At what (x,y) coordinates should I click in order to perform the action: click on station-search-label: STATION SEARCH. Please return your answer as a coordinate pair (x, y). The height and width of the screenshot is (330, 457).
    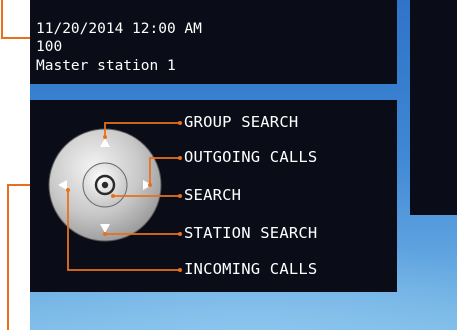
    Looking at the image, I should click on (251, 233).